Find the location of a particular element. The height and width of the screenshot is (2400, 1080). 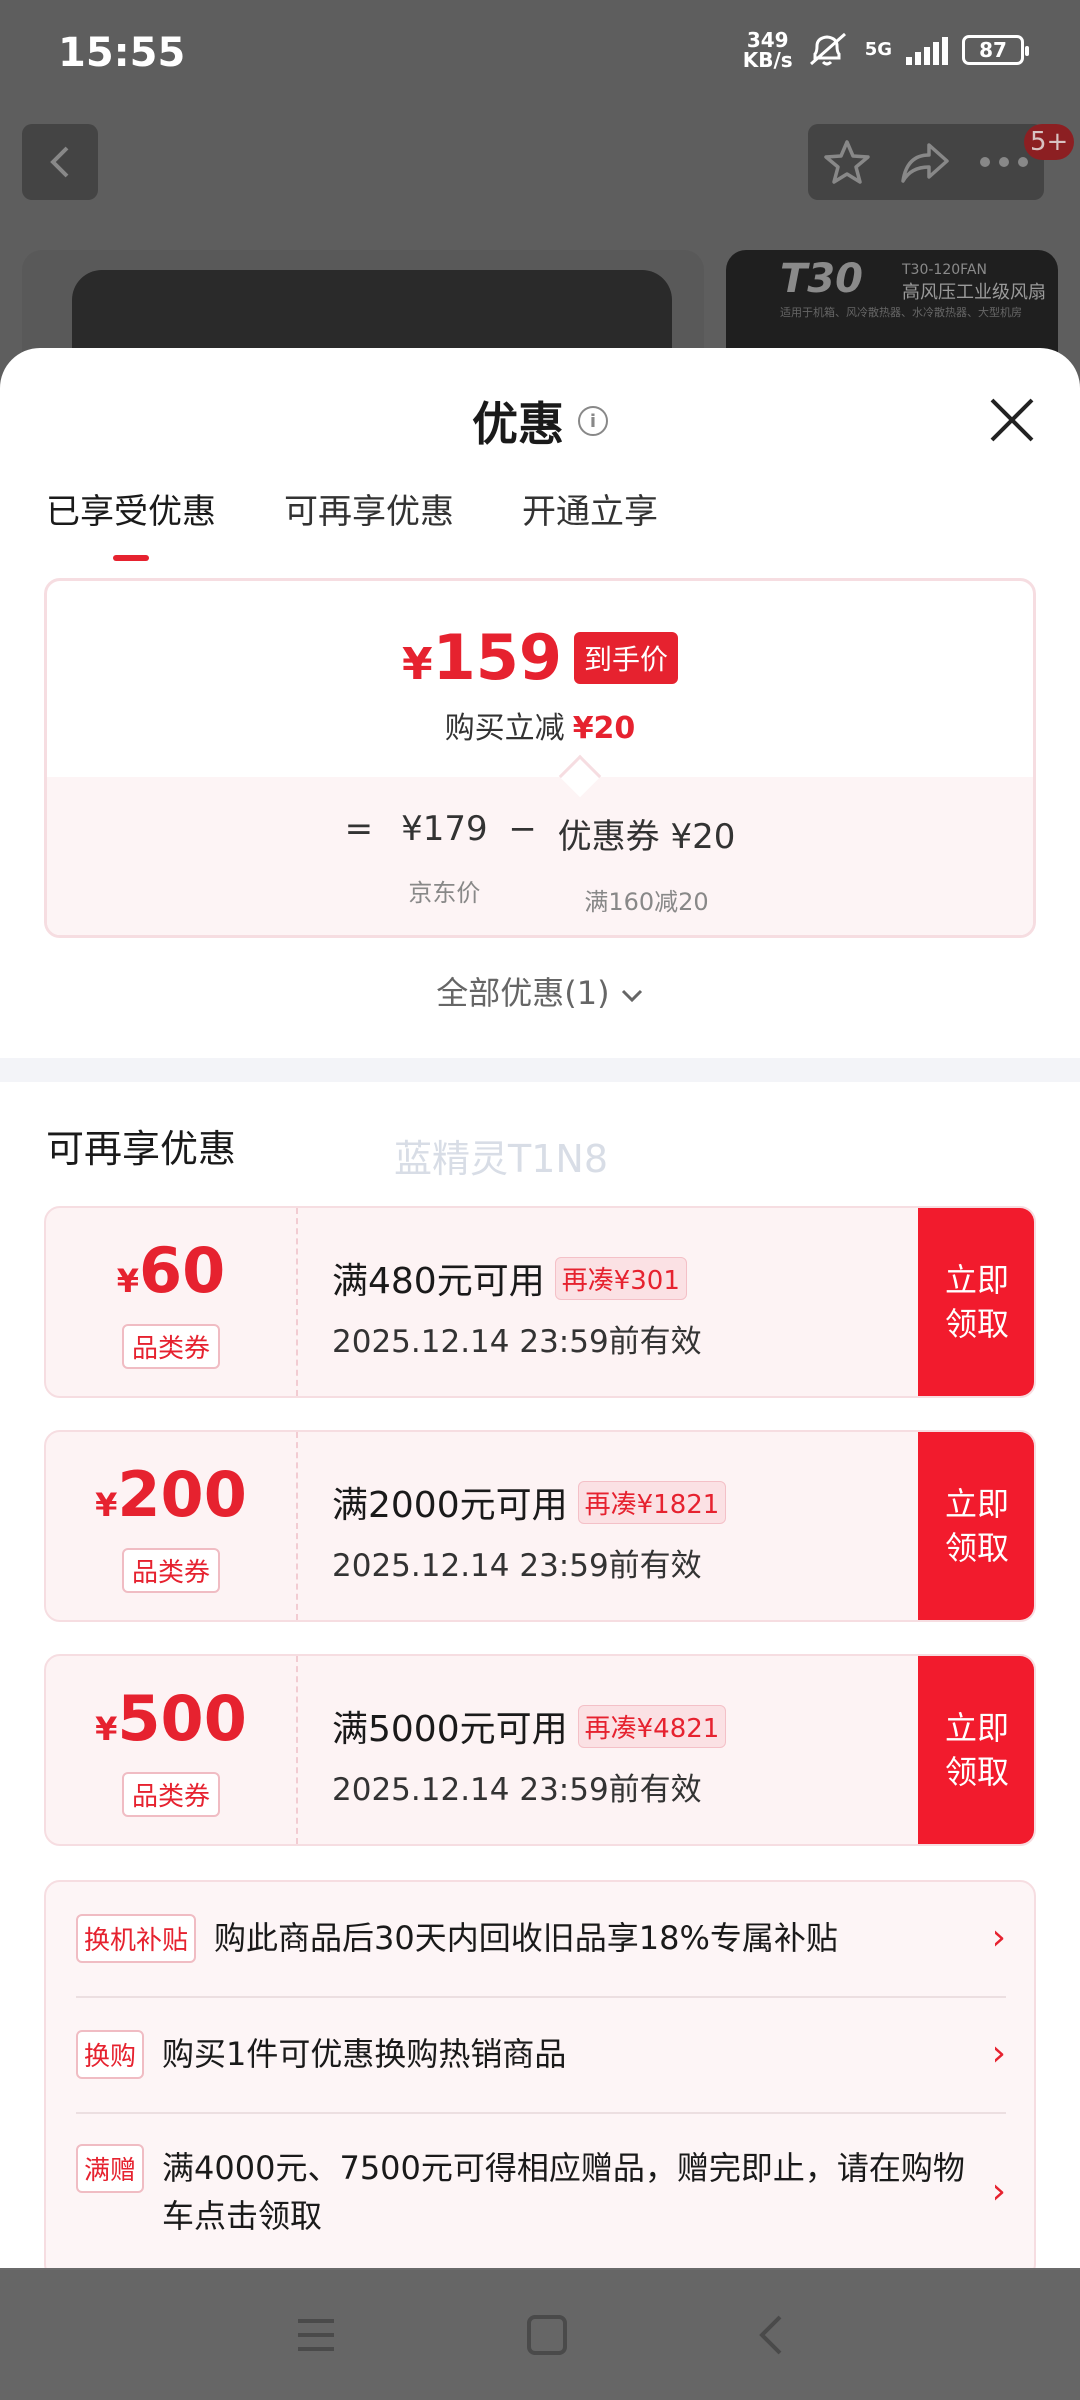

nav-actions is located at coordinates (926, 162).